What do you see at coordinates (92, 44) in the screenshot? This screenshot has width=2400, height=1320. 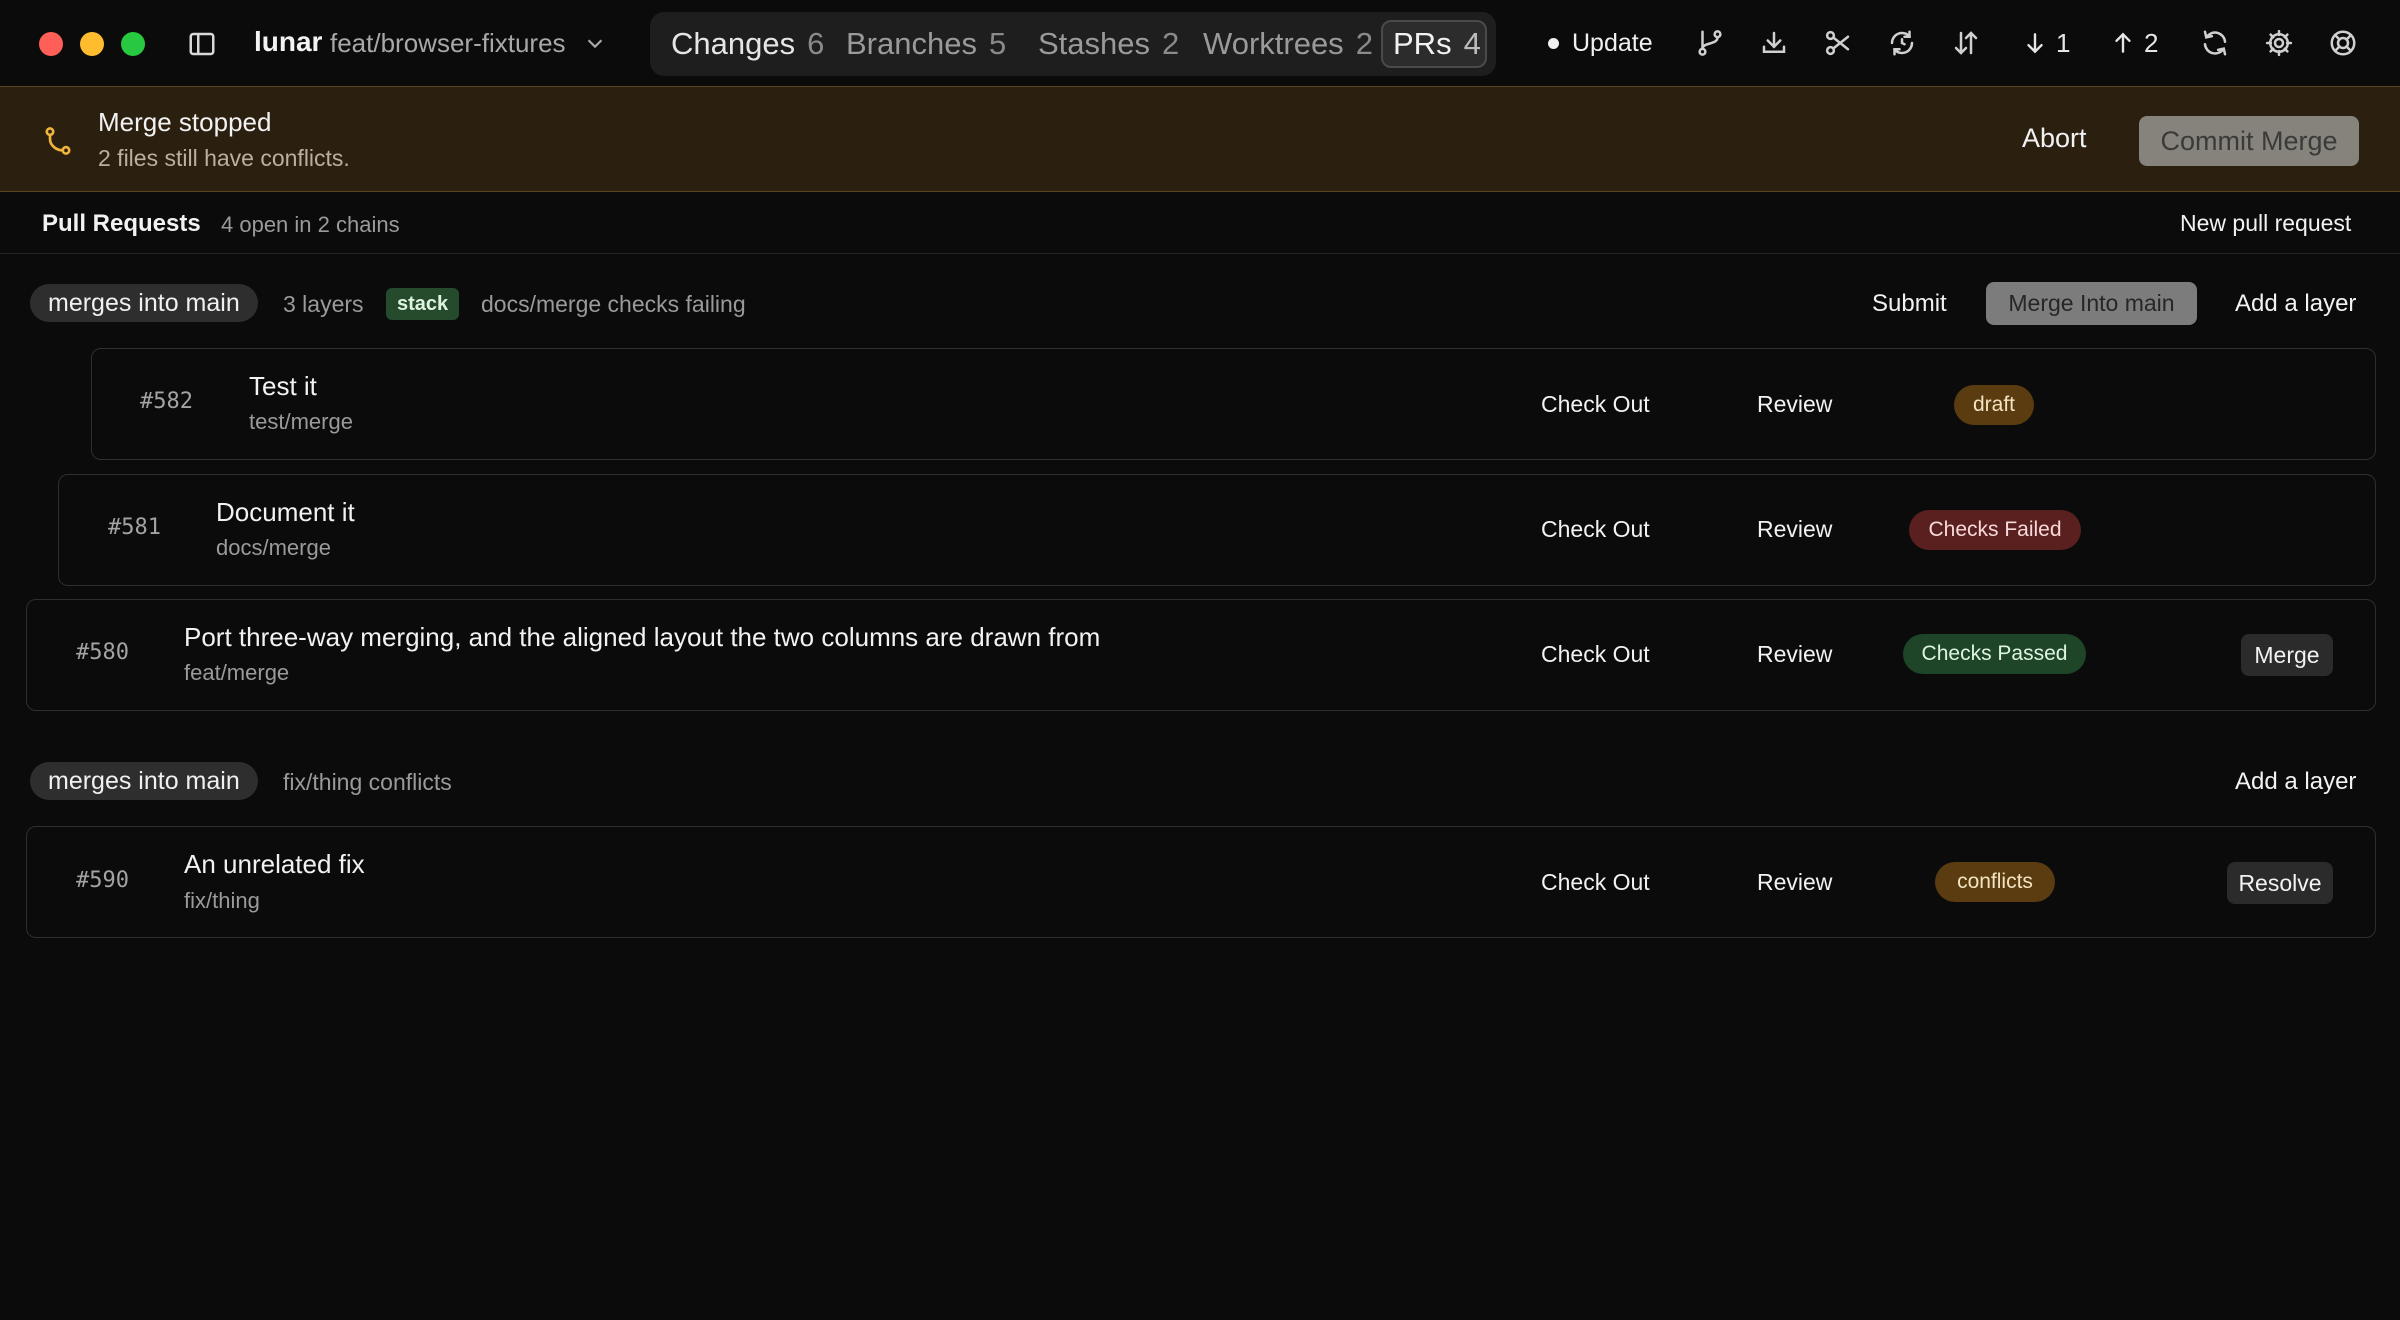 I see `minimize-window-button` at bounding box center [92, 44].